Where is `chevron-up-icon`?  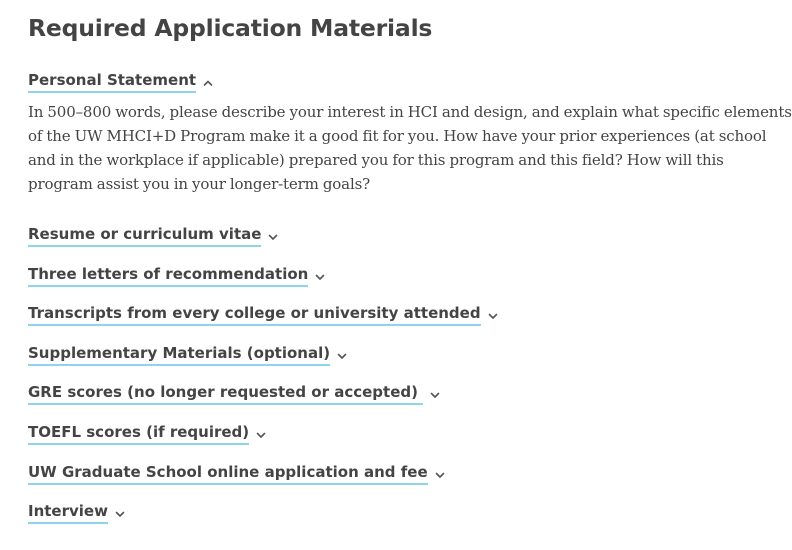 chevron-up-icon is located at coordinates (208, 83).